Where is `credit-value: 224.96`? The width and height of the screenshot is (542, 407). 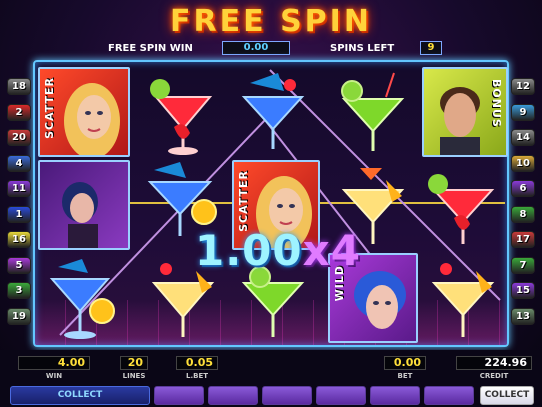
credit-value: 224.96 is located at coordinates (494, 363).